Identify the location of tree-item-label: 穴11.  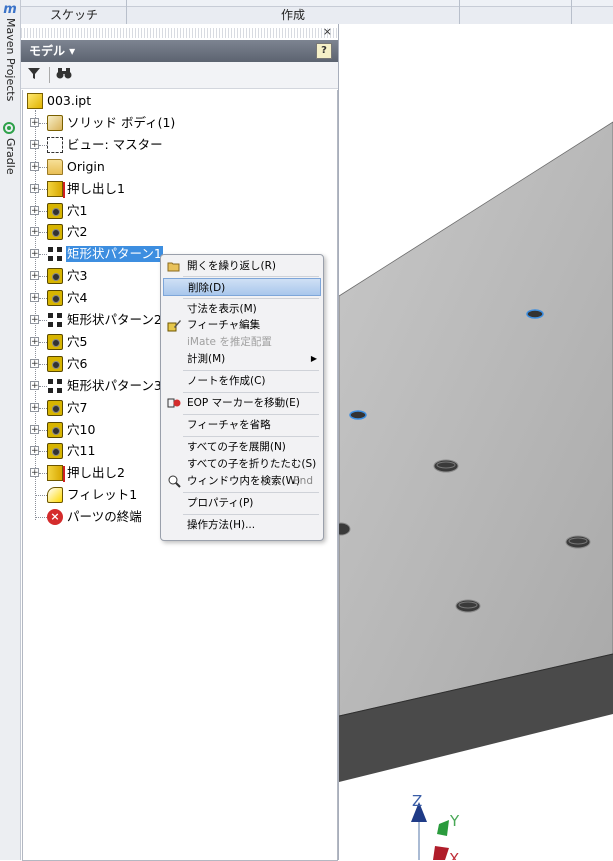
(81, 451).